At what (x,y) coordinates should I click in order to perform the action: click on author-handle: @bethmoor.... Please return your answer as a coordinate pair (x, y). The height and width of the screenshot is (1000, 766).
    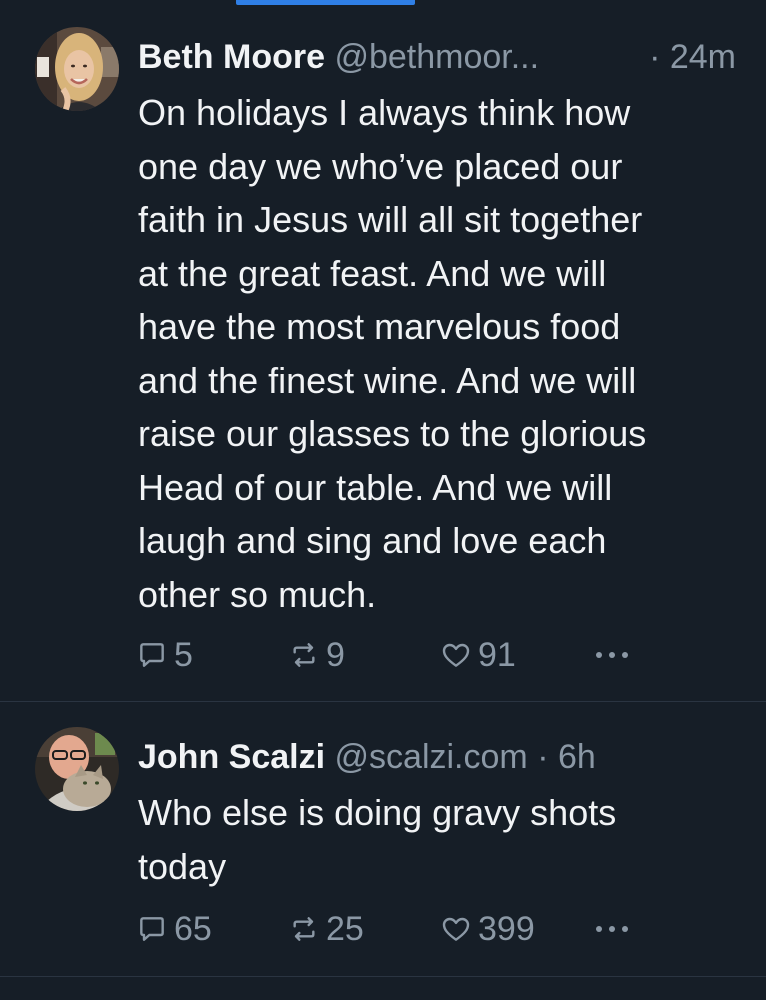
    Looking at the image, I should click on (436, 57).